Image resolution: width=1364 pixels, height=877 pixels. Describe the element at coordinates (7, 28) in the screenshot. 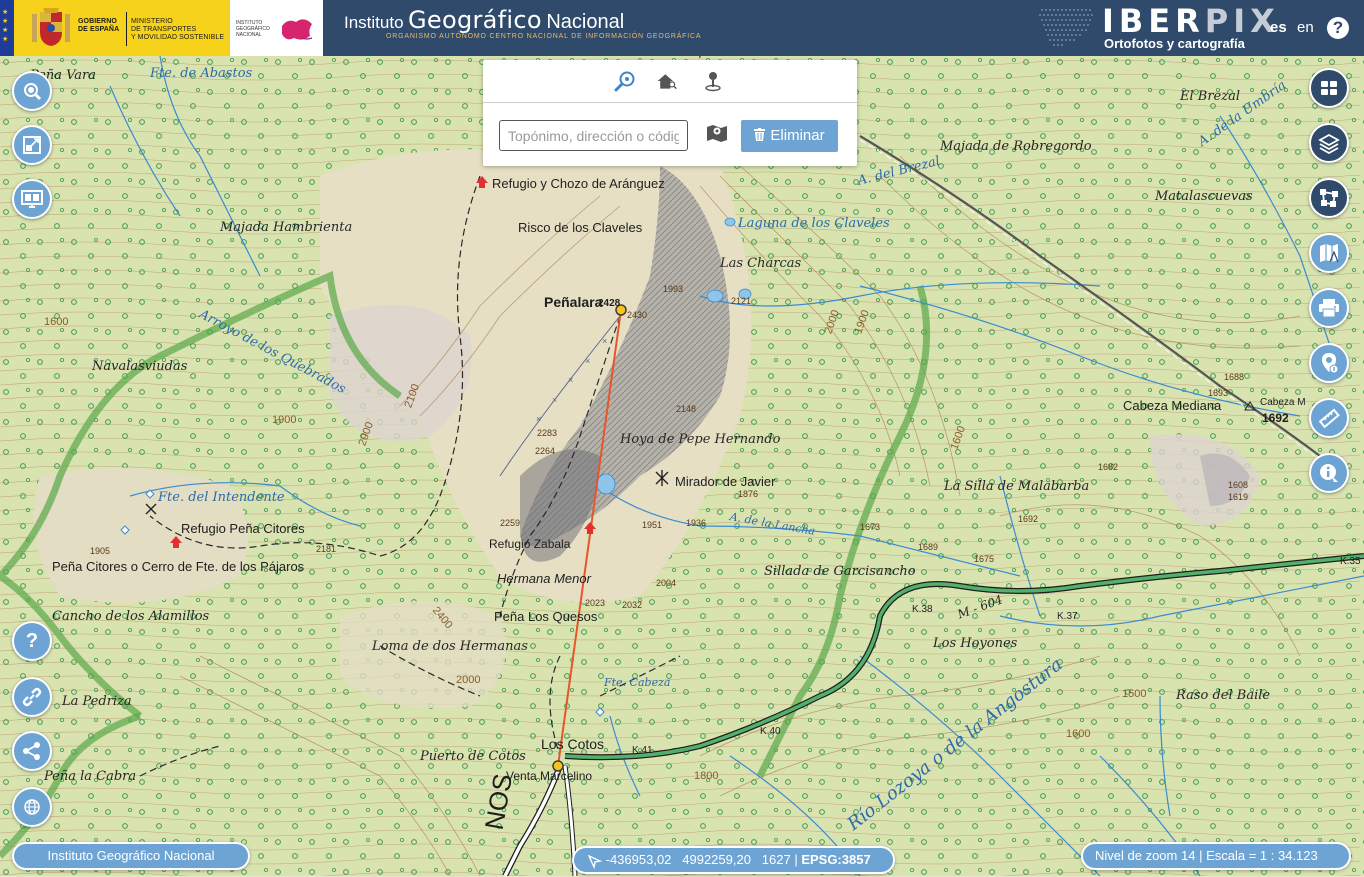

I see `eu-flag-icon: ★ ★ ★ ★` at that location.